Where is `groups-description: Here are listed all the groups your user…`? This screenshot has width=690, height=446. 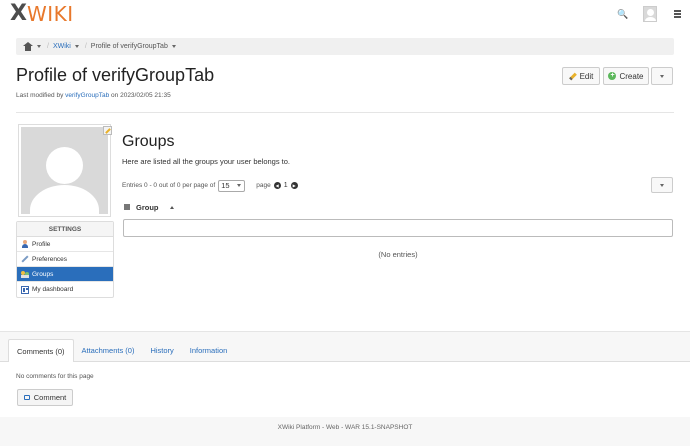
groups-description: Here are listed all the groups your user… is located at coordinates (206, 161).